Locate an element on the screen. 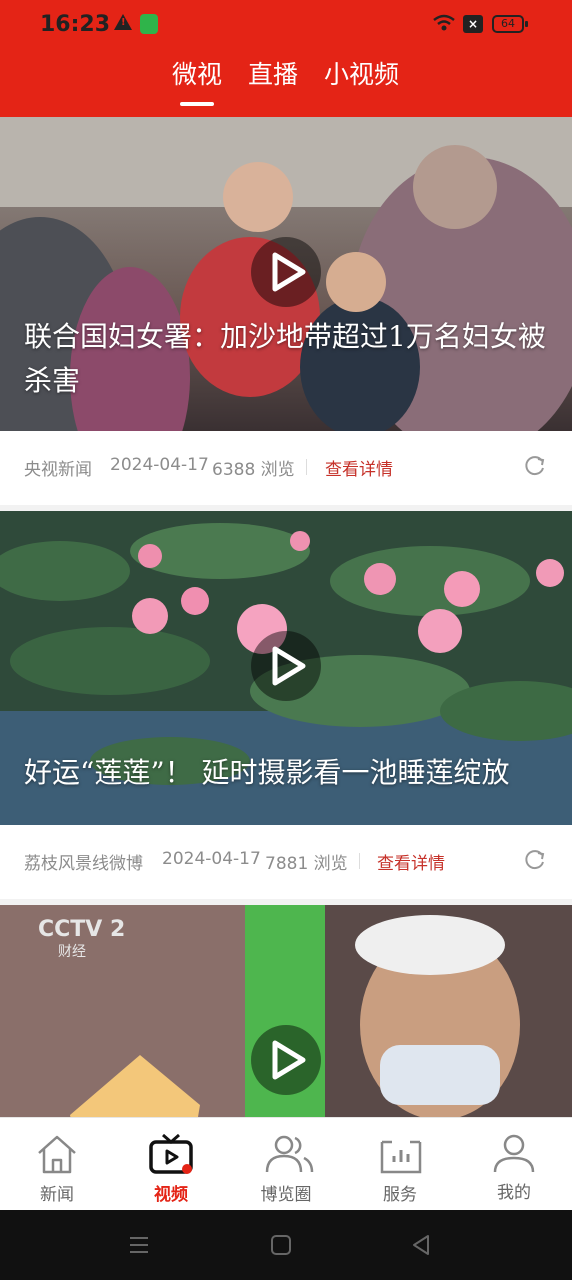 This screenshot has height=1280, width=572. tab-short-video: 小视频 is located at coordinates (361, 73).